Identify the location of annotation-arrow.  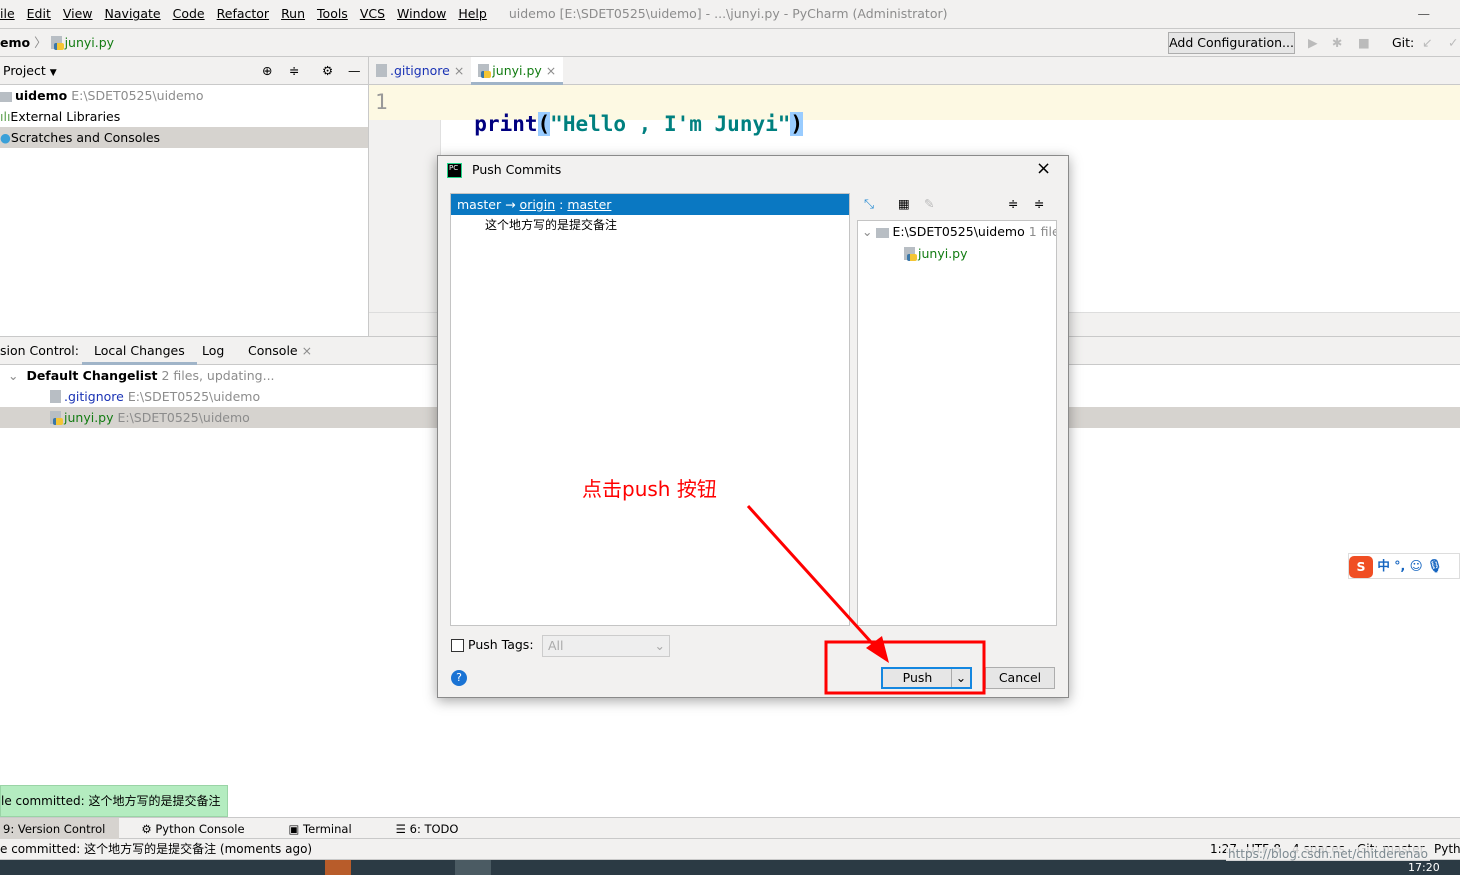
(866, 599).